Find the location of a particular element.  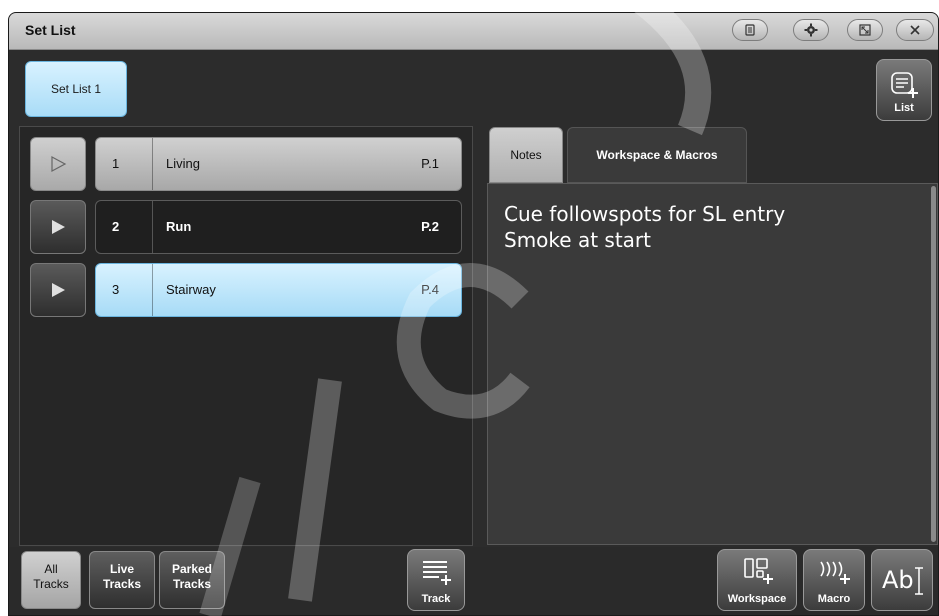

title-bar: Set List is located at coordinates (473, 31).